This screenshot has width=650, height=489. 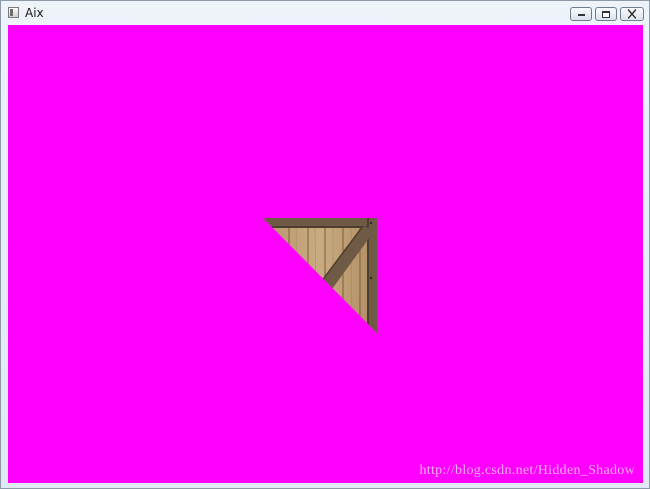 I want to click on caption-buttons, so click(x=607, y=14).